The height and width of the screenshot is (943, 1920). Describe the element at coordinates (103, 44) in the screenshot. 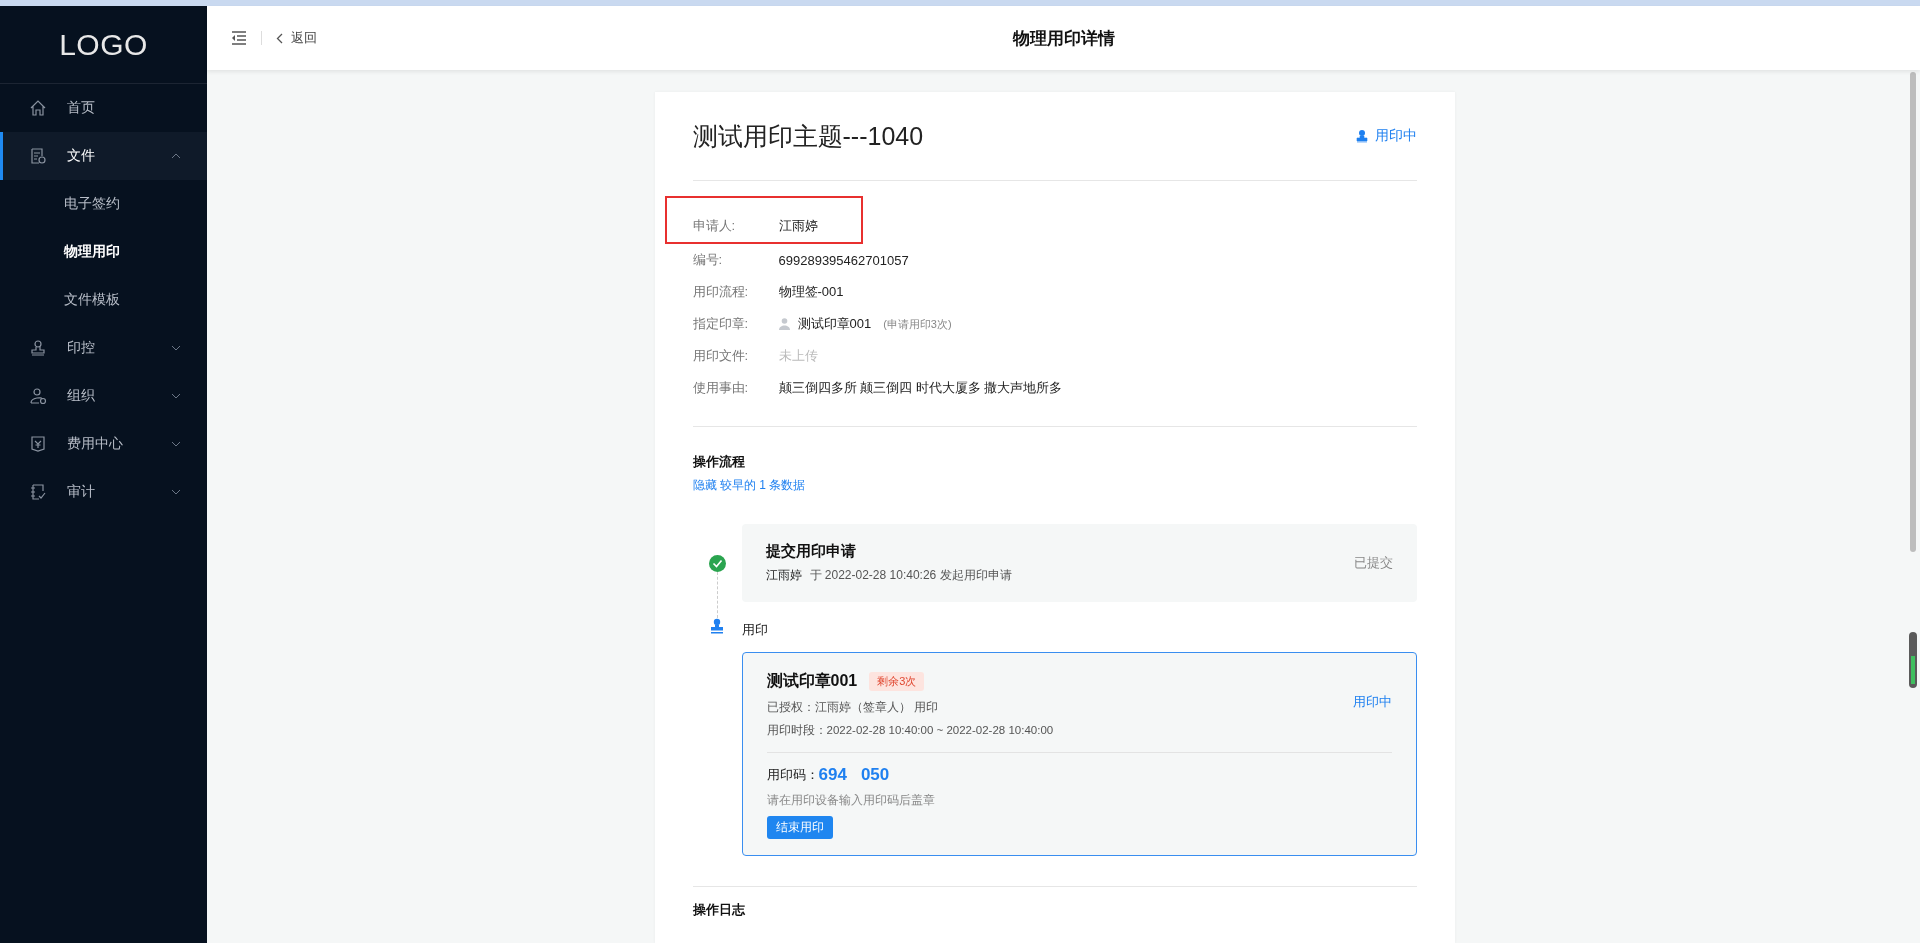

I see `logo: LOGO` at that location.